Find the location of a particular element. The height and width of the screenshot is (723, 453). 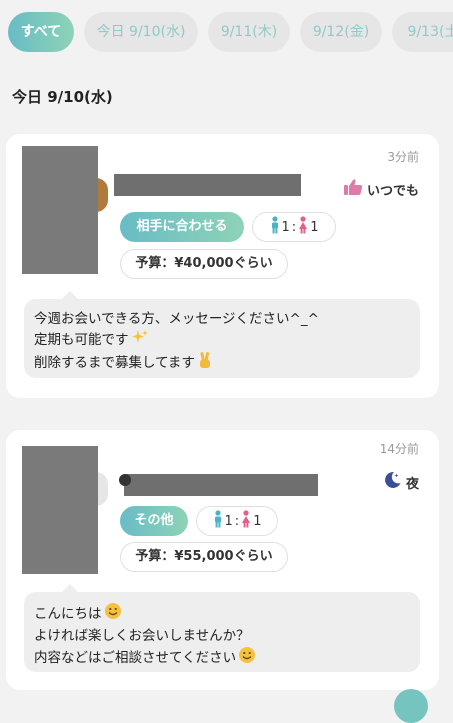

tab-today: 今日 9/10(水) is located at coordinates (141, 32).